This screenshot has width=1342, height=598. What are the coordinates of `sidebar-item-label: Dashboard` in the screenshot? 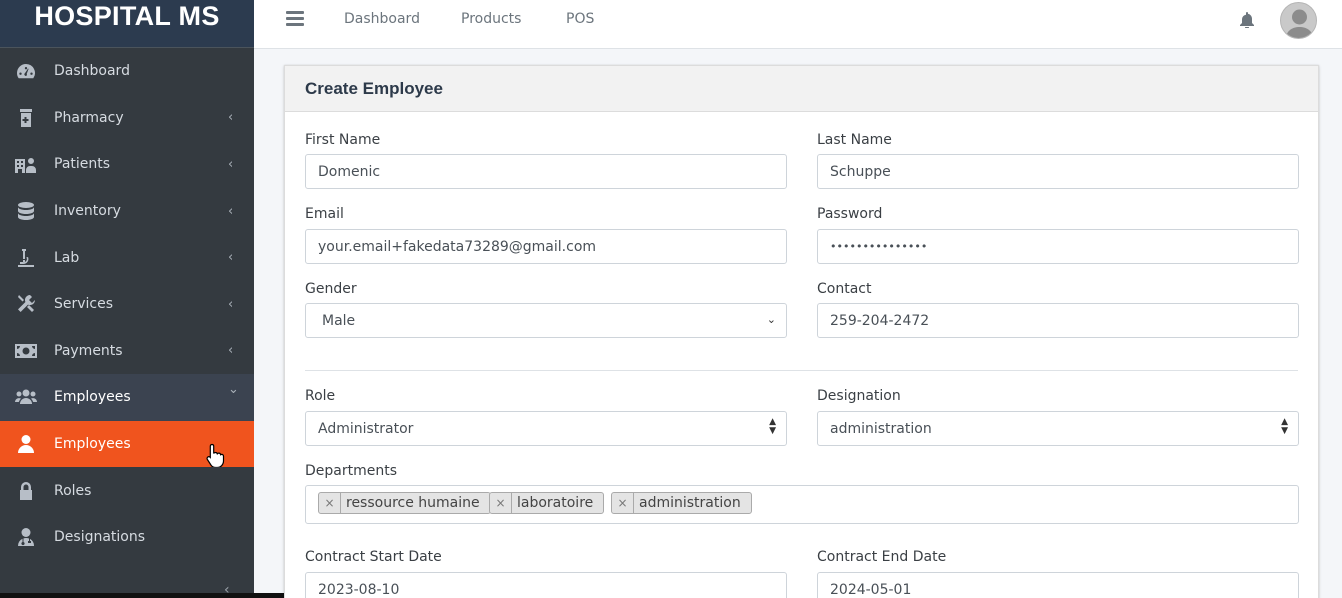 It's located at (92, 71).